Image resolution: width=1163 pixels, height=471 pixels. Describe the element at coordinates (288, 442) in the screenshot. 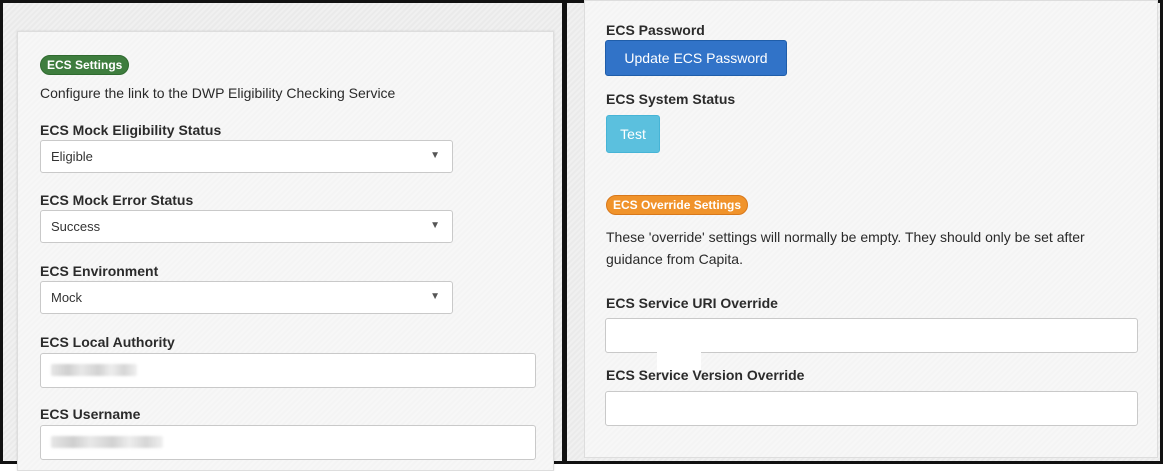

I see `username-input` at that location.